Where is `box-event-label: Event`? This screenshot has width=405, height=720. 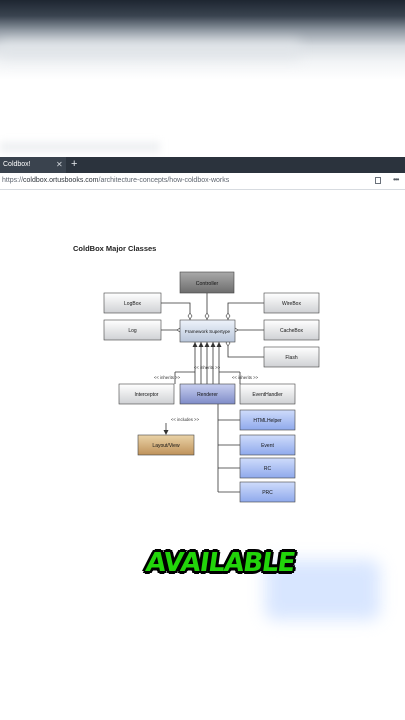 box-event-label: Event is located at coordinates (267, 446).